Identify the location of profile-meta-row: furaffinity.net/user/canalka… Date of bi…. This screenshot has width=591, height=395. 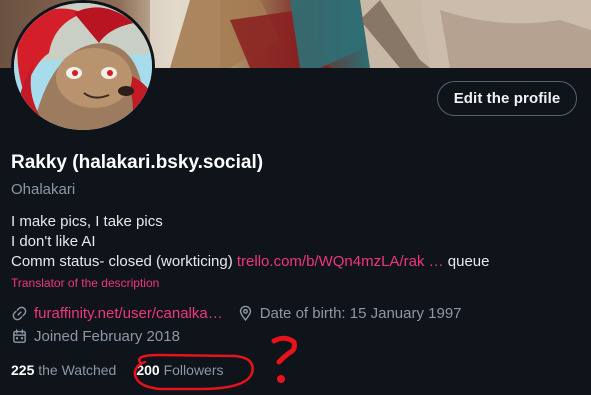
(236, 313).